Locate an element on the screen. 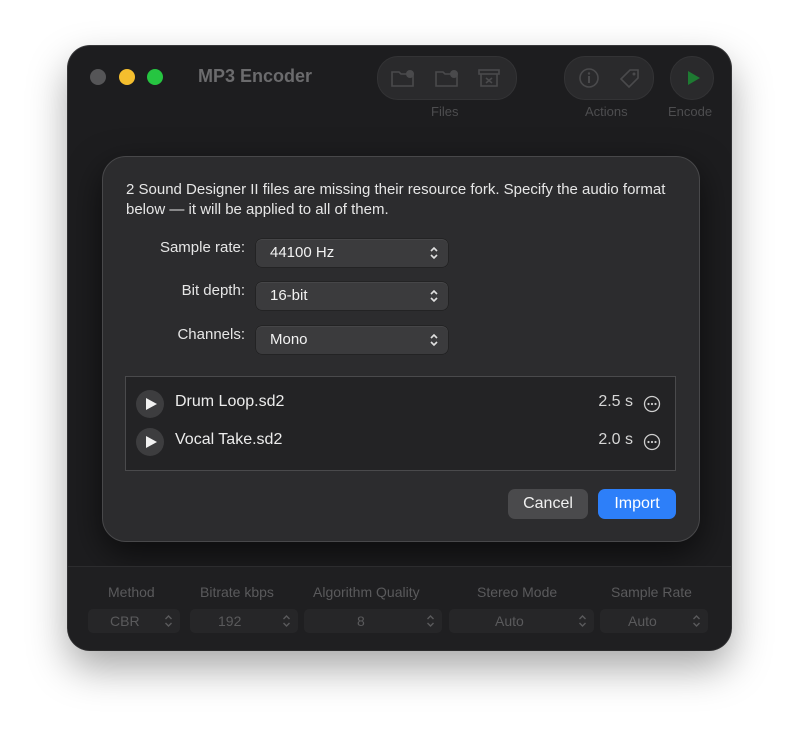 Image resolution: width=800 pixels, height=740 pixels. quality-label: Algorithm Quality is located at coordinates (366, 592).